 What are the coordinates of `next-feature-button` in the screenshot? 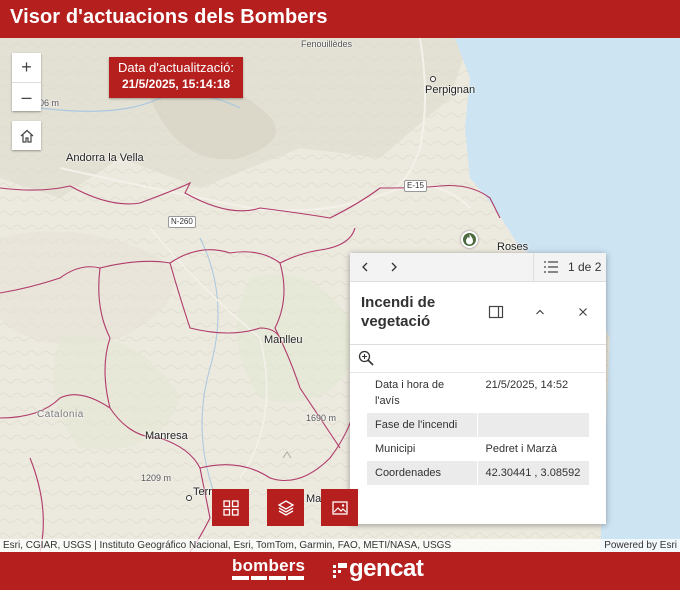 It's located at (394, 267).